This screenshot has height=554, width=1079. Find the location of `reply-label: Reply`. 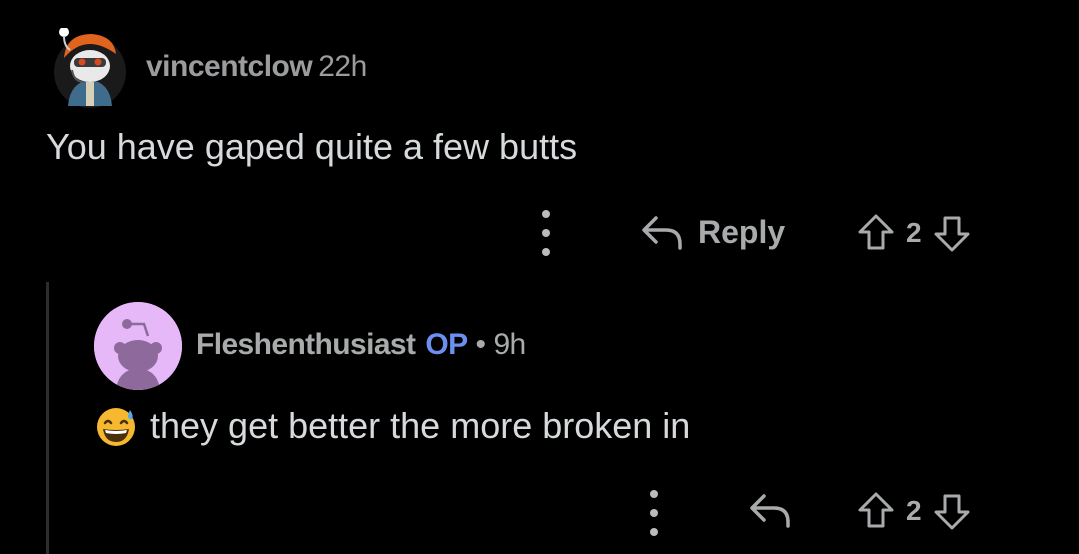

reply-label: Reply is located at coordinates (742, 231).